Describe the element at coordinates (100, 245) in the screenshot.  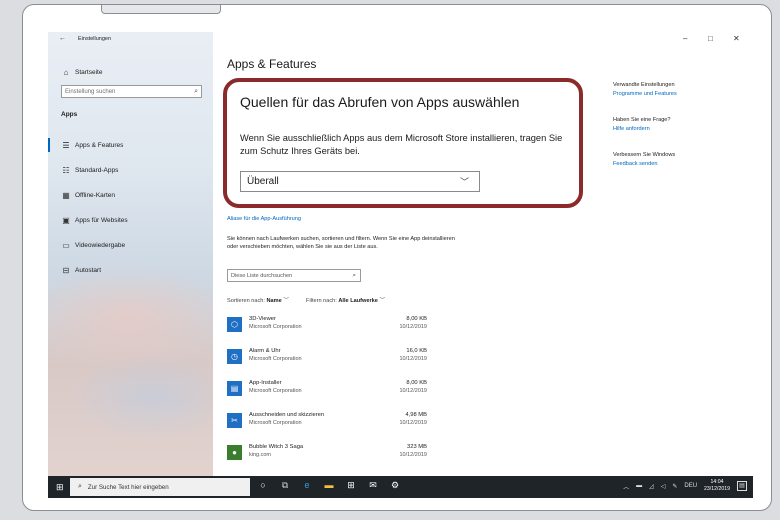
I see `sidebar-item-label: Videowiedergabe` at that location.